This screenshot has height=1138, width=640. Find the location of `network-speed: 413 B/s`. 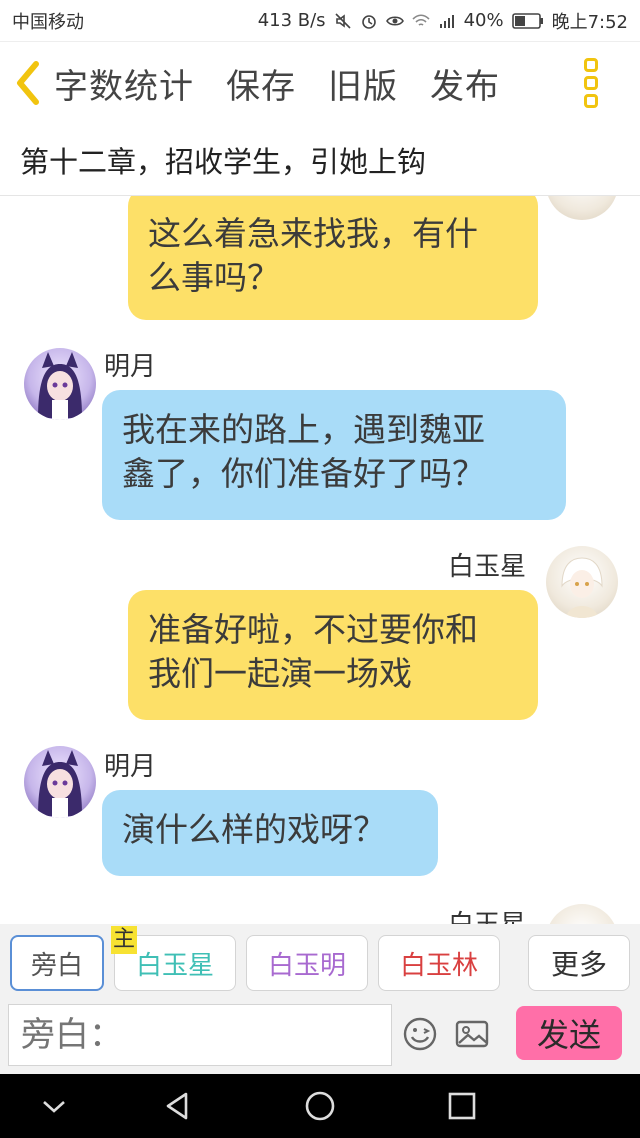

network-speed: 413 B/s is located at coordinates (291, 20).